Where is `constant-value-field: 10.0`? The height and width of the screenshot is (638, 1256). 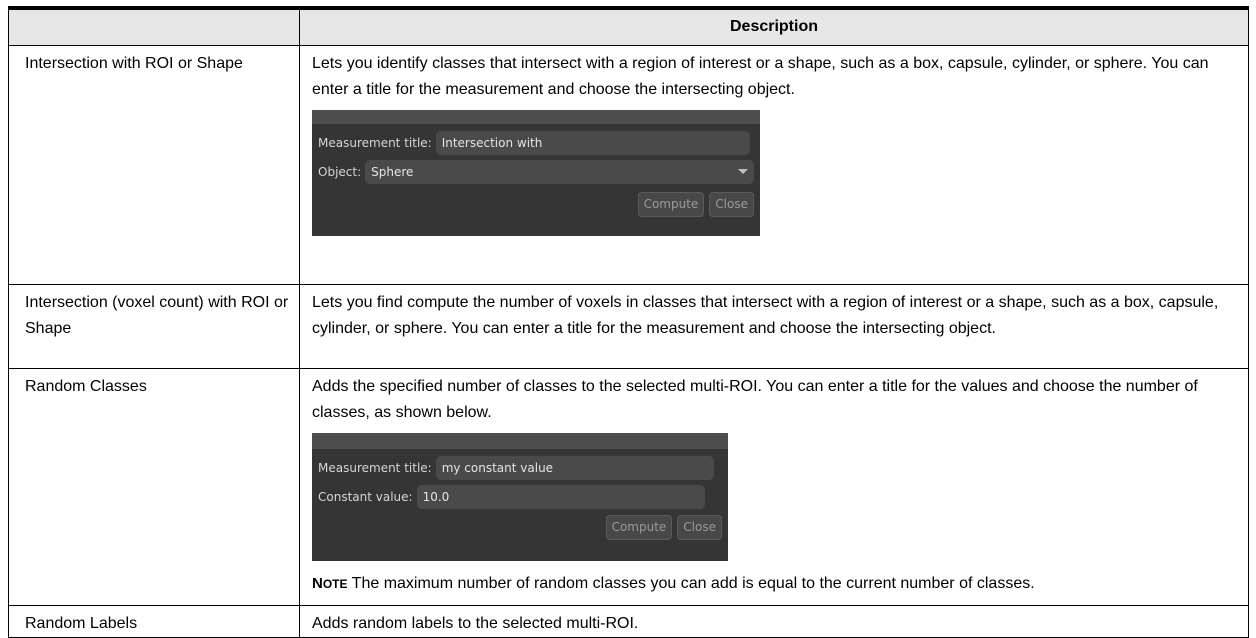
constant-value-field: 10.0 is located at coordinates (560, 496).